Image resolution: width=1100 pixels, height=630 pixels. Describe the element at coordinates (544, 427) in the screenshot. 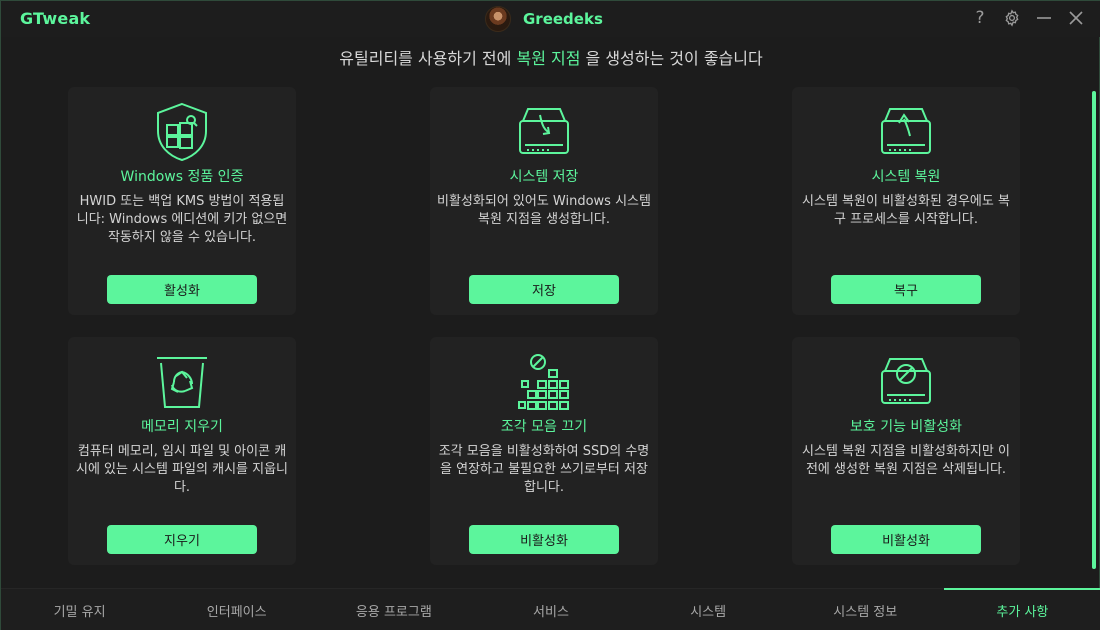

I see `card-title: 조각 모음 끄기` at that location.